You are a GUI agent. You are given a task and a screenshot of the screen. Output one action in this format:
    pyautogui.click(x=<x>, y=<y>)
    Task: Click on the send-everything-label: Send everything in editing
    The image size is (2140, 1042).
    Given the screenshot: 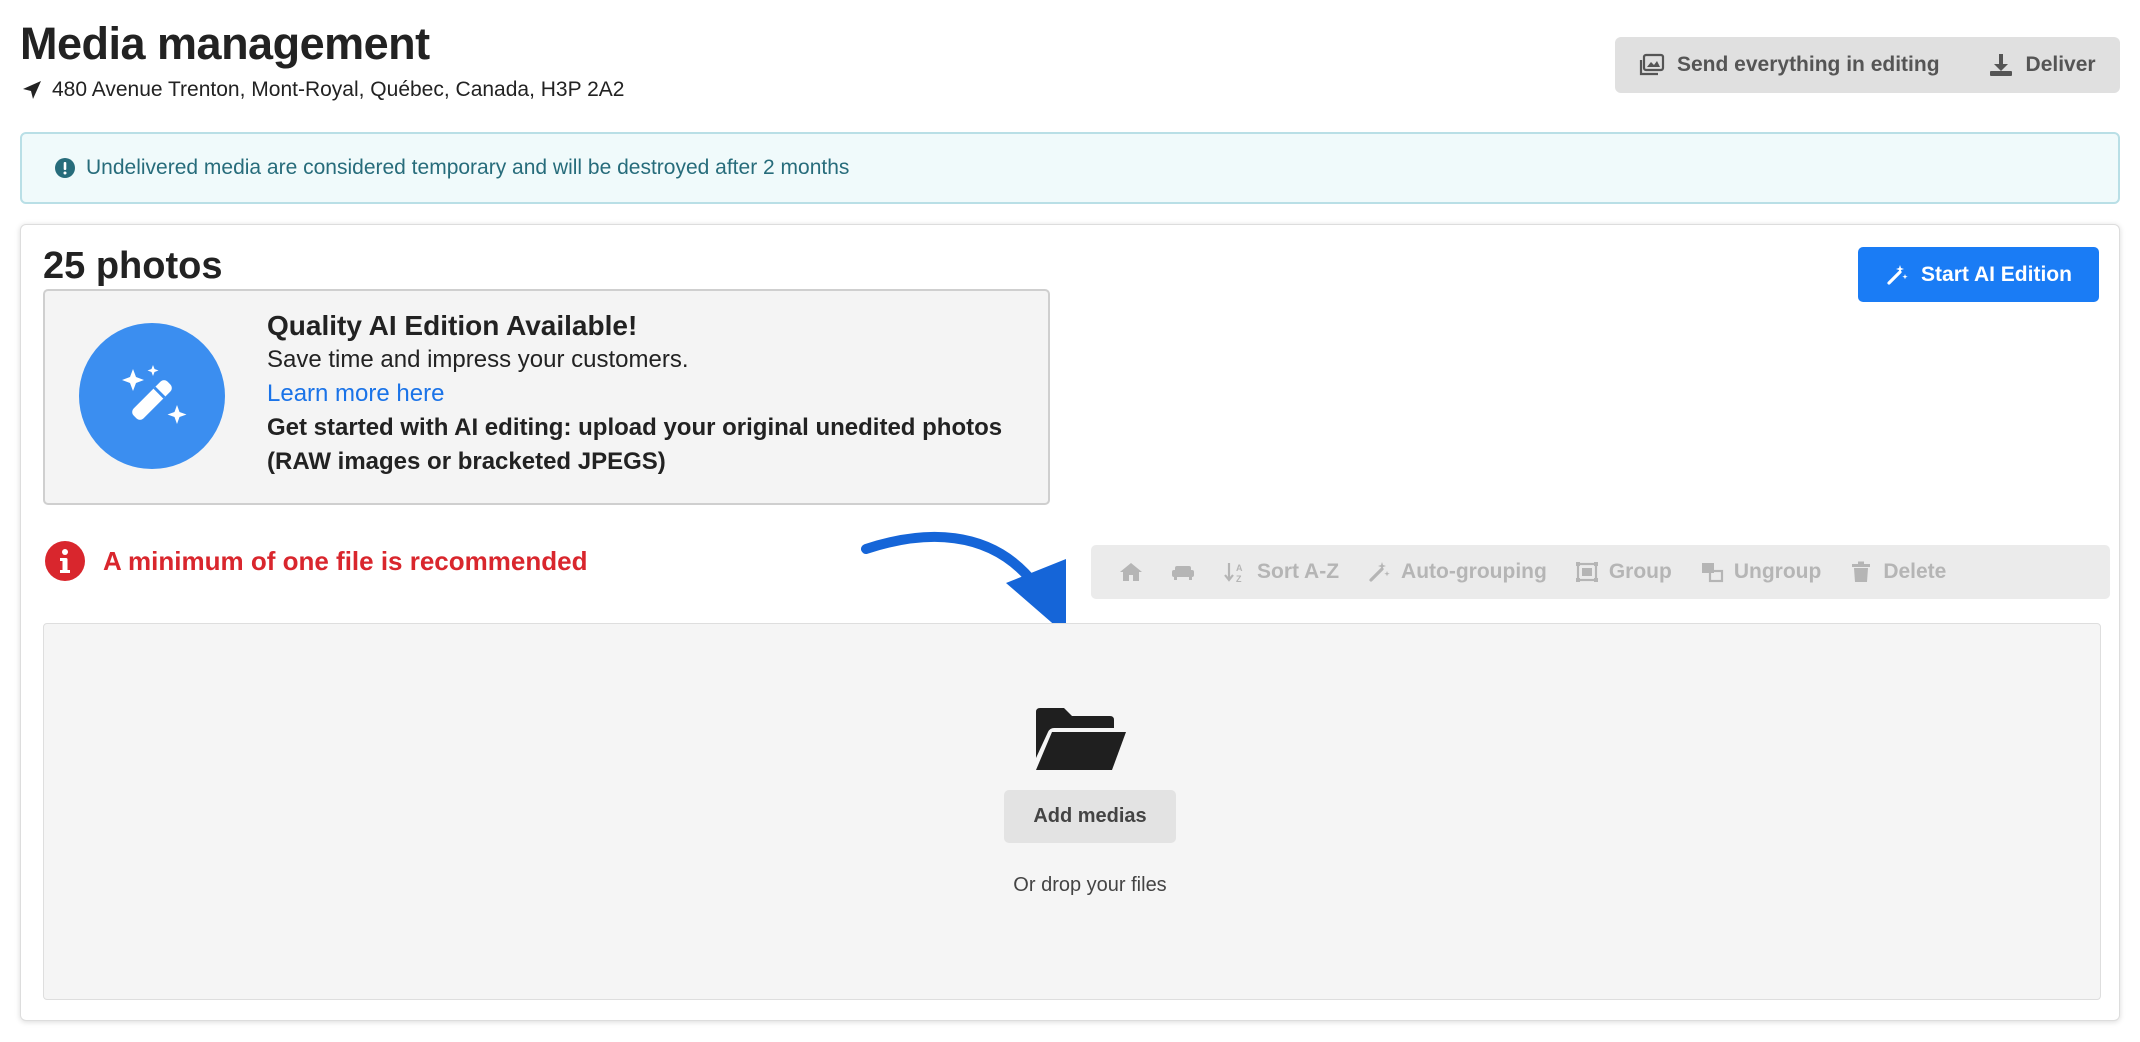 What is the action you would take?
    pyautogui.click(x=1808, y=64)
    